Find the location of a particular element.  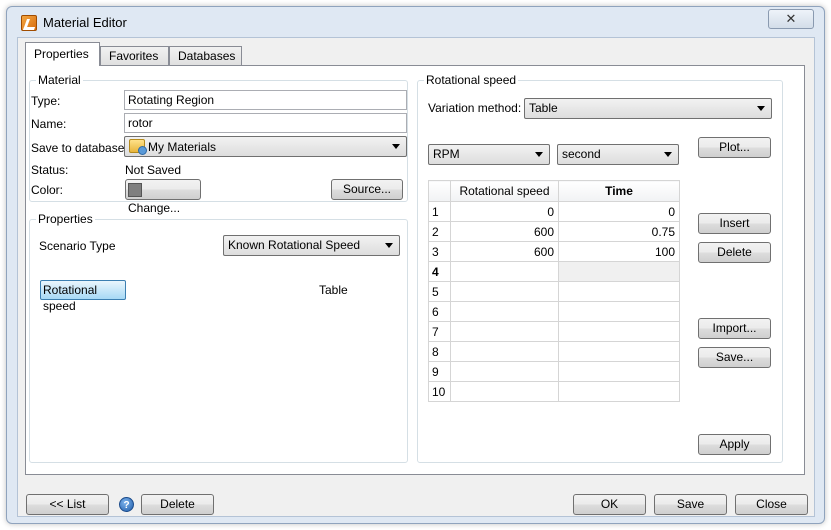

table-row: 5 is located at coordinates (554, 291).